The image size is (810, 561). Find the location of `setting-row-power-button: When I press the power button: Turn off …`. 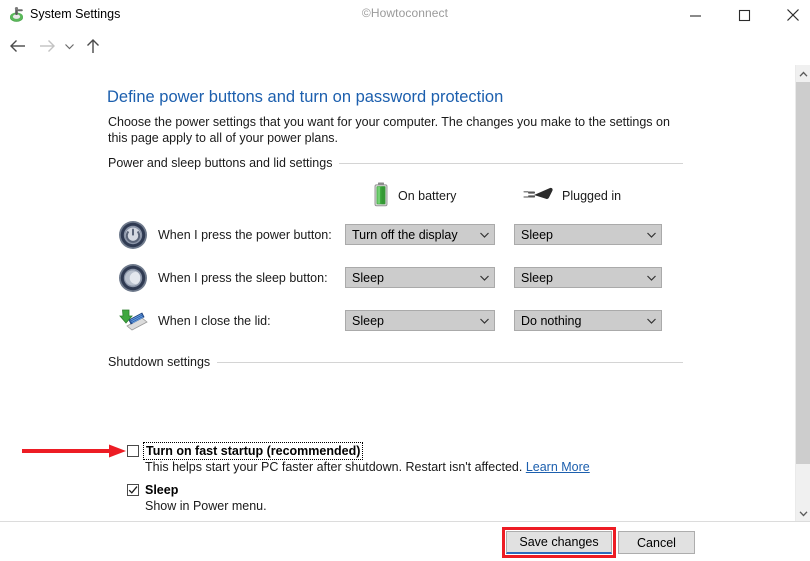

setting-row-power-button: When I press the power button: Turn off … is located at coordinates (398, 236).